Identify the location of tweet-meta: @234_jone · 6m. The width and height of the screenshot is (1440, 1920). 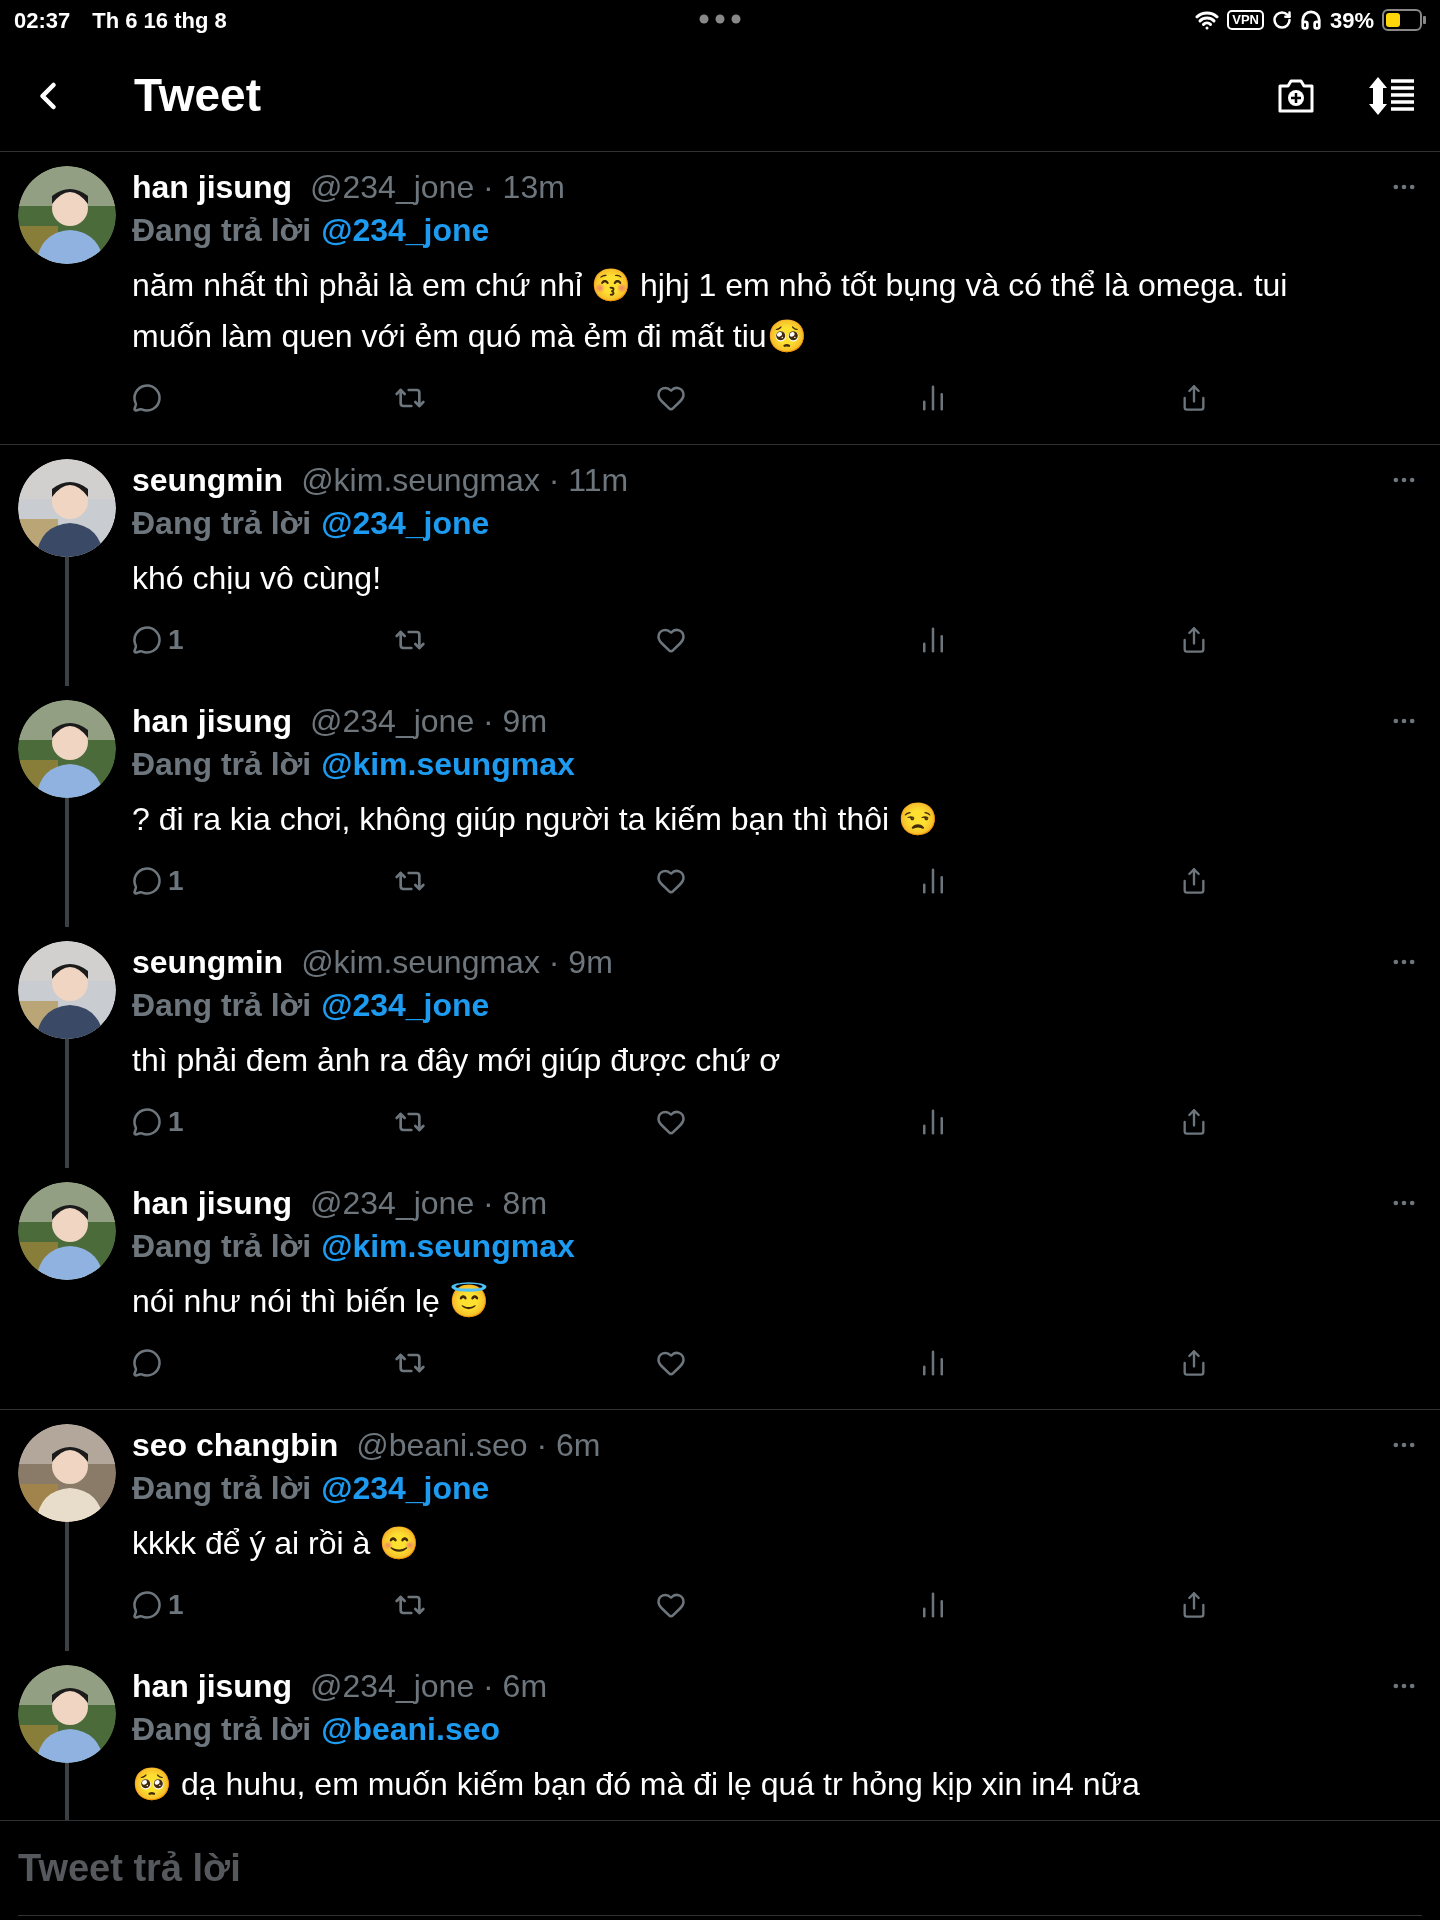
(429, 1686).